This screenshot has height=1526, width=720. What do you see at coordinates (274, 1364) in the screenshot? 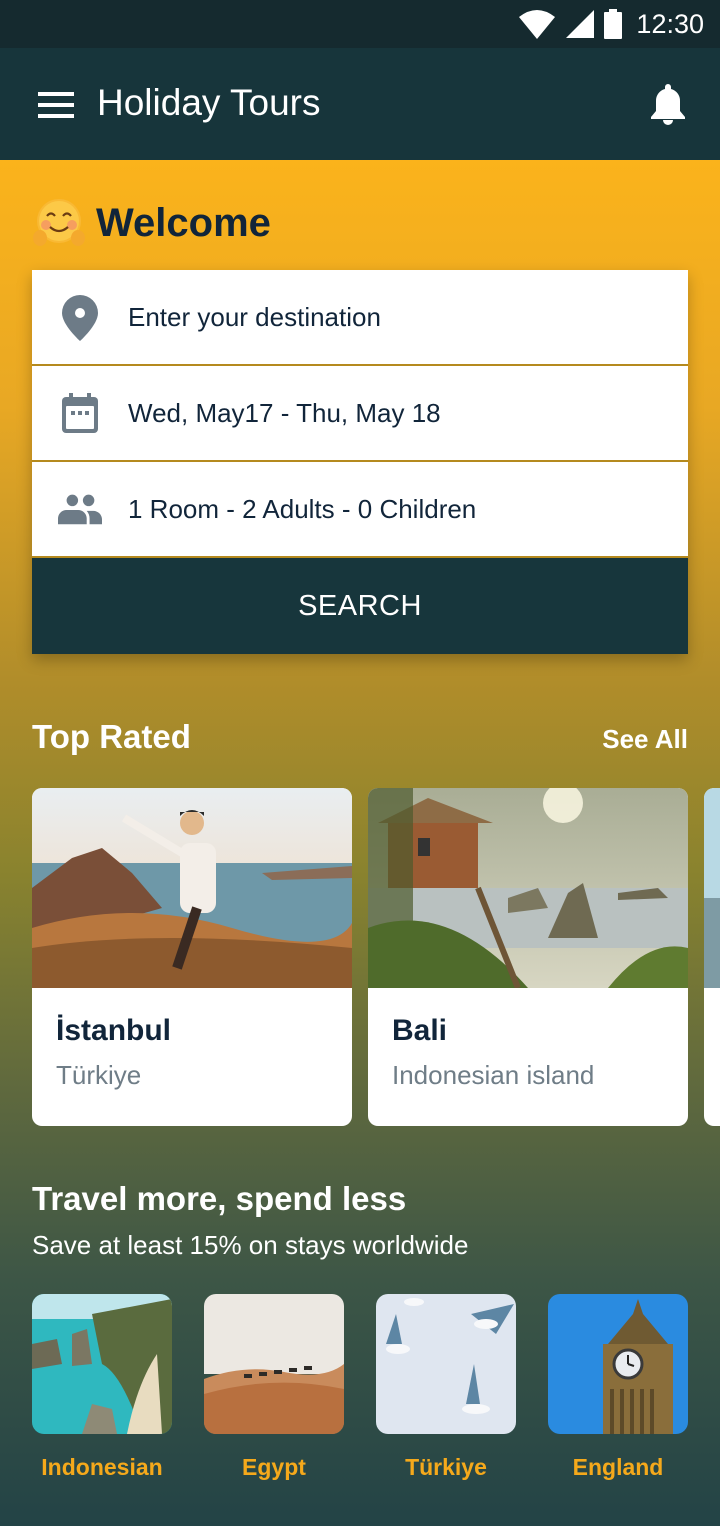
I see `desert-camels-photo` at bounding box center [274, 1364].